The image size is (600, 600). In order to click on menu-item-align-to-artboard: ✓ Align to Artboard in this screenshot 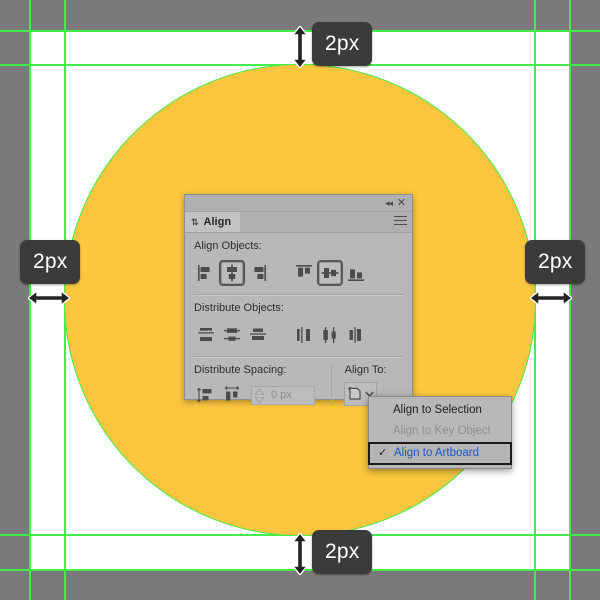, I will do `click(440, 453)`.